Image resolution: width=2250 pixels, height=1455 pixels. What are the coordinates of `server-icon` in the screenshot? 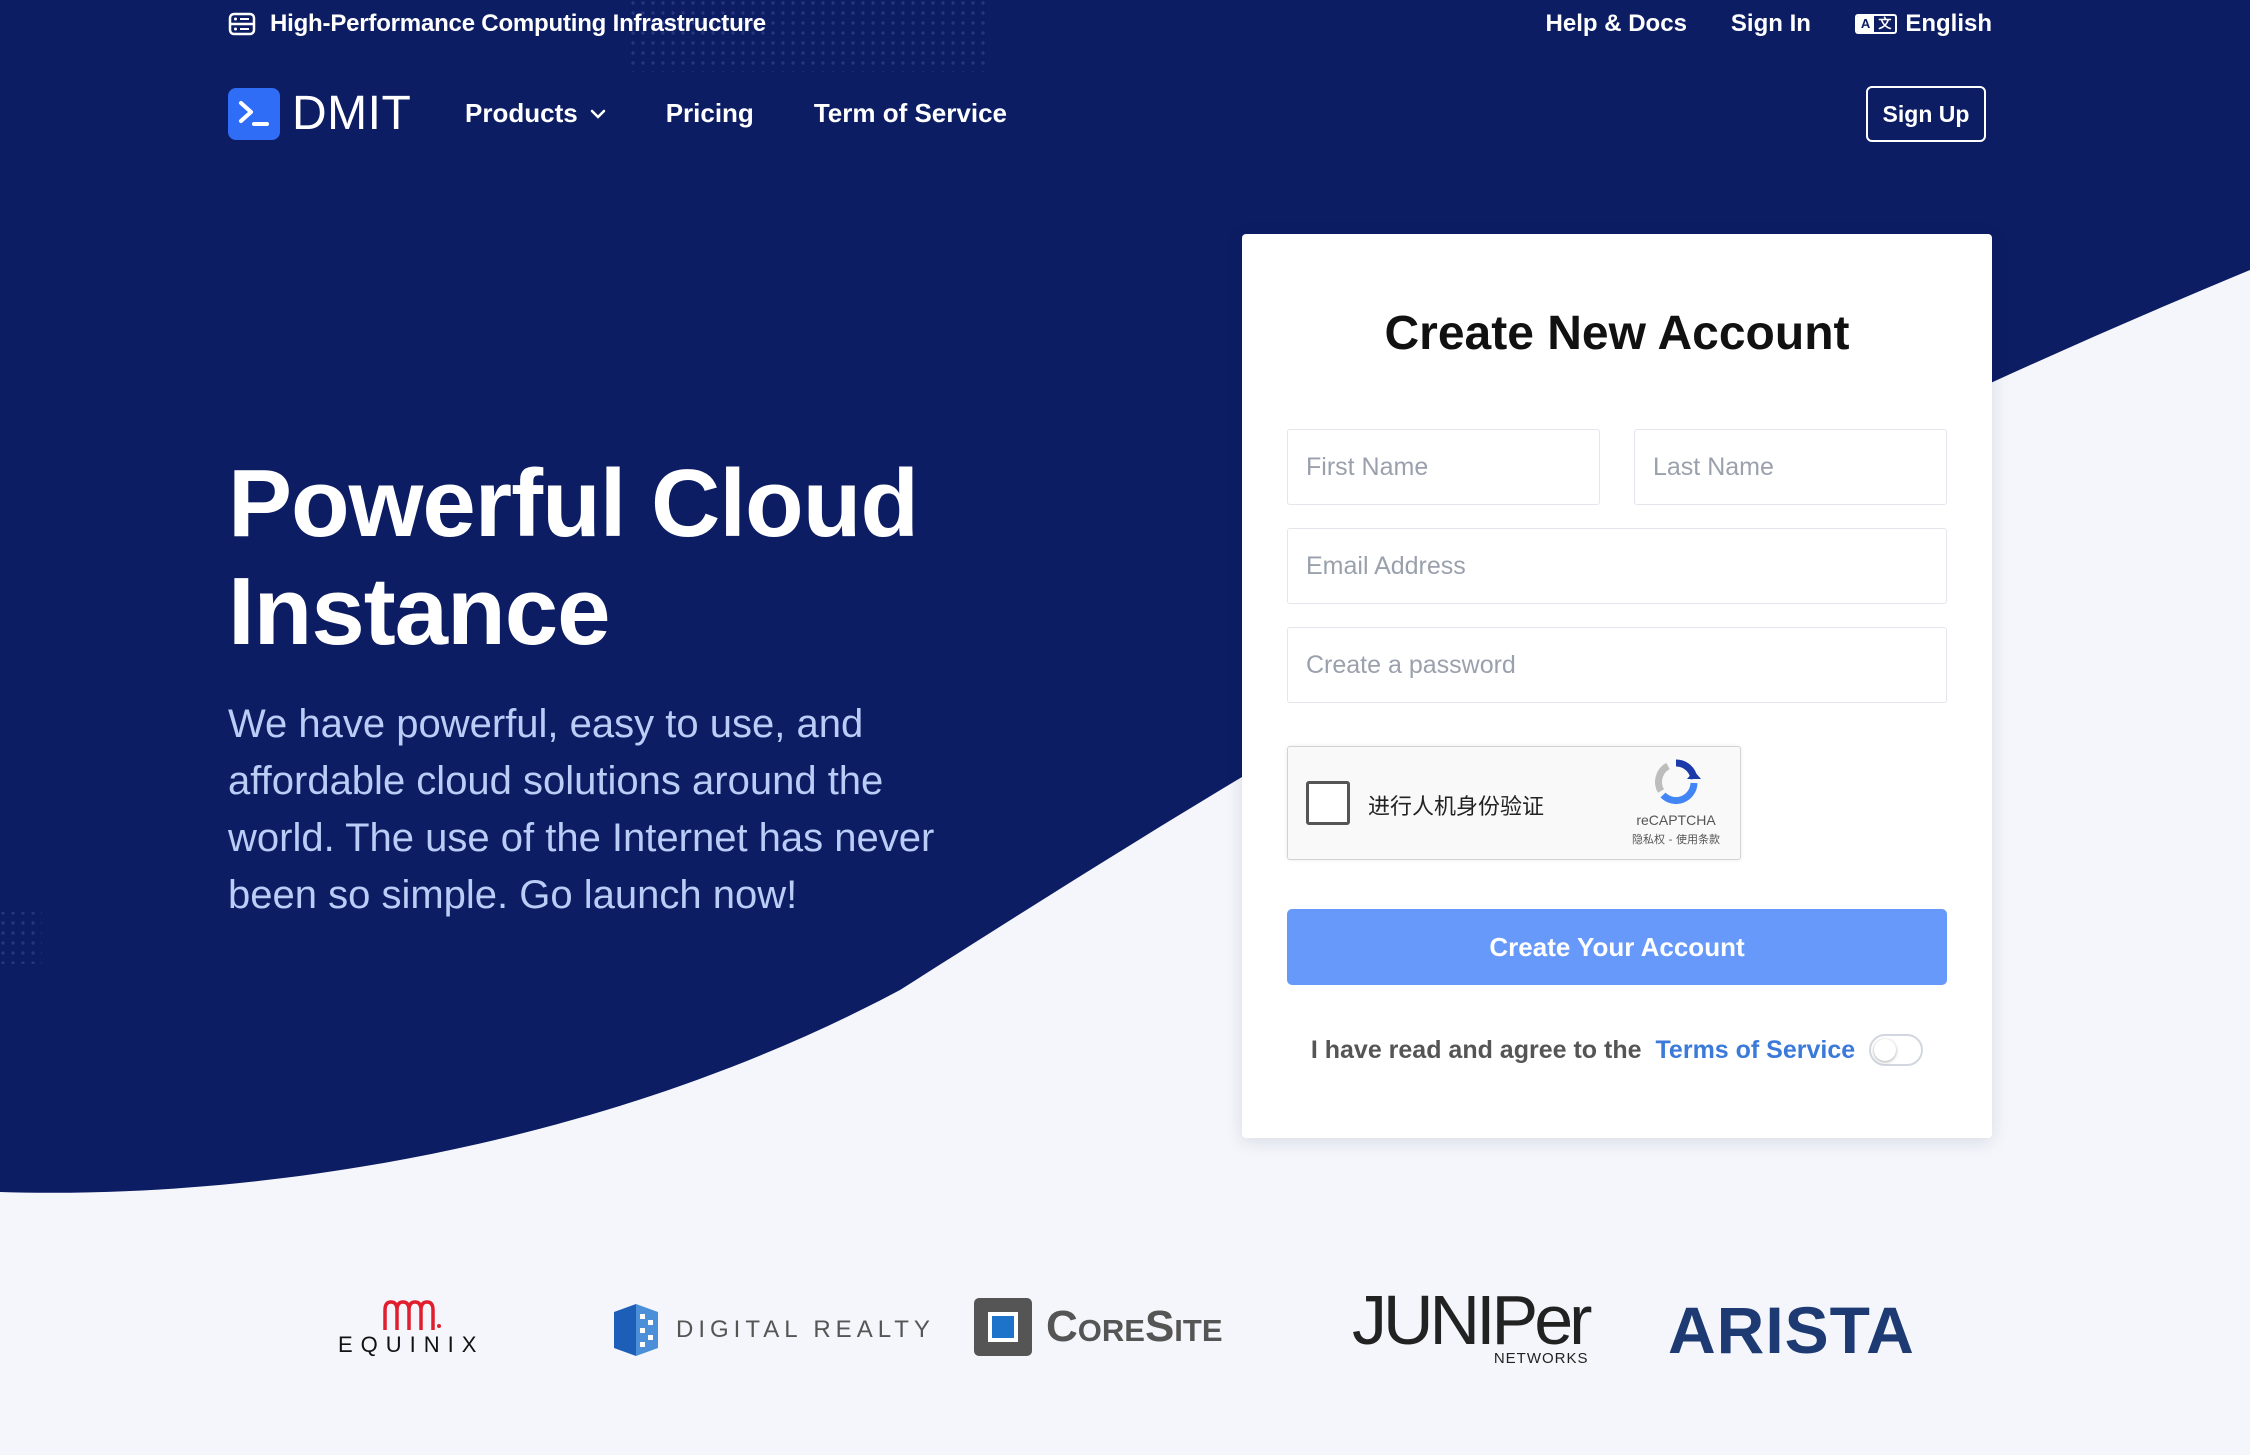 It's located at (242, 24).